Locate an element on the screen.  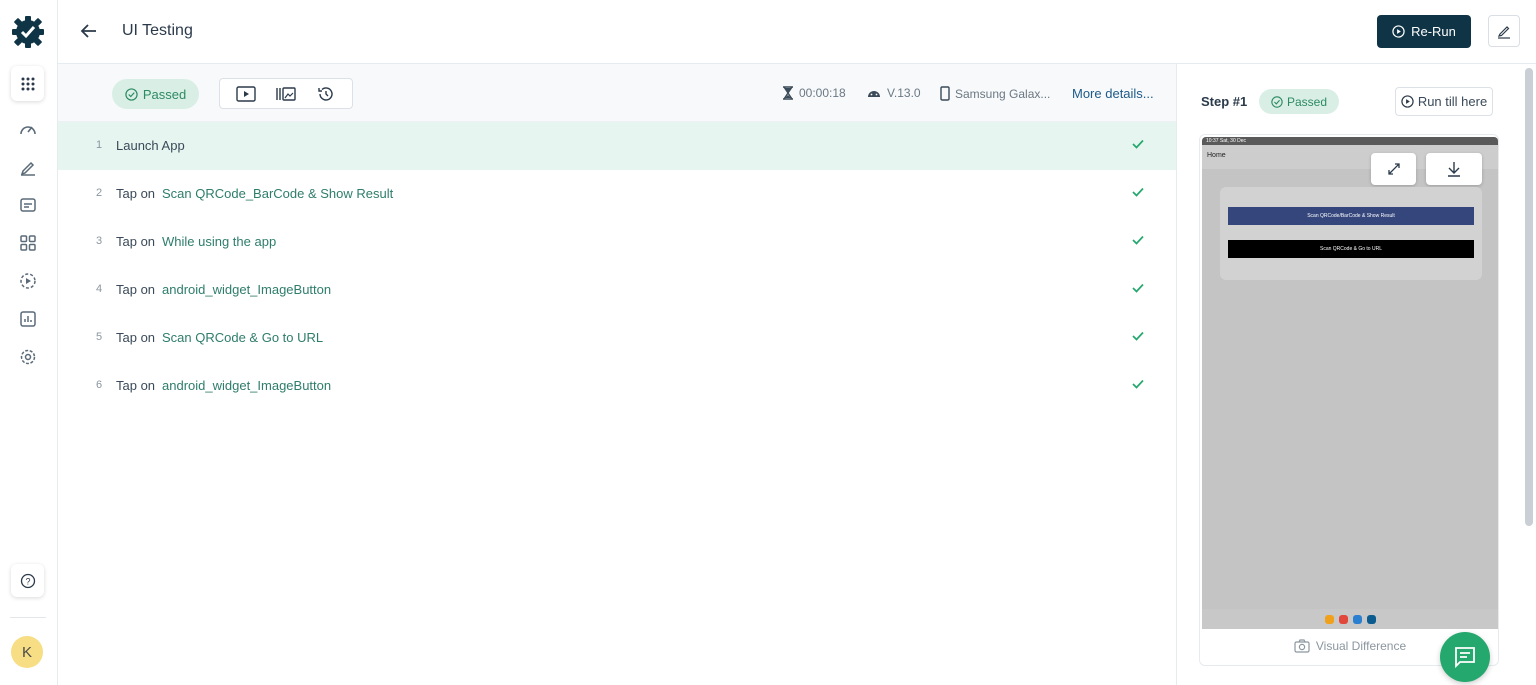
step-row: 3 Tap on While using the app is located at coordinates (617, 242).